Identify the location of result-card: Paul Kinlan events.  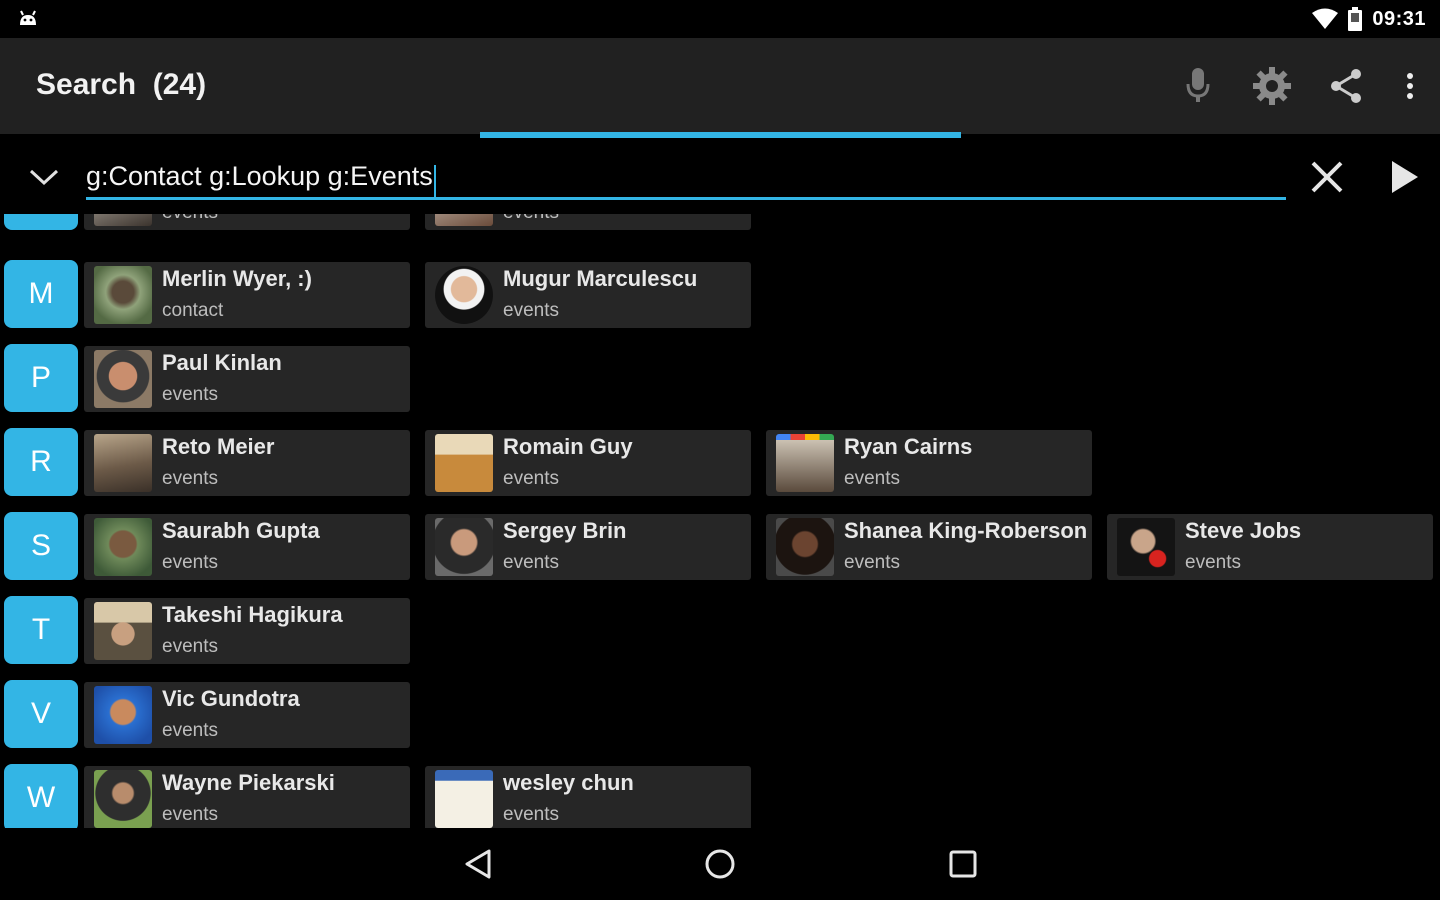
(247, 379).